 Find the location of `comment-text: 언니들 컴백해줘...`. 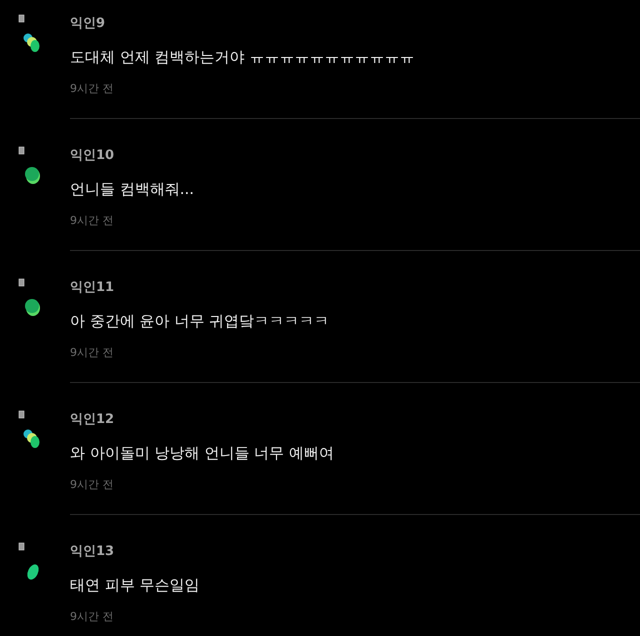

comment-text: 언니들 컴백해줘... is located at coordinates (133, 189).